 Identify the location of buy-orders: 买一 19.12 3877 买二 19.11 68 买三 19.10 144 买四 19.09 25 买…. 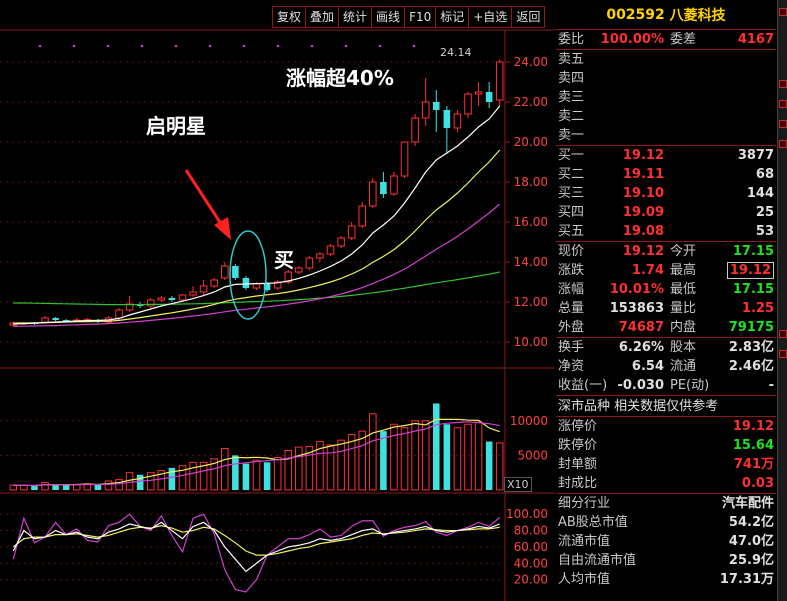
(666, 193).